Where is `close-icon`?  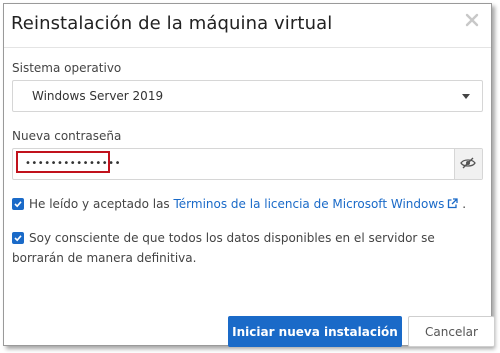 close-icon is located at coordinates (472, 20).